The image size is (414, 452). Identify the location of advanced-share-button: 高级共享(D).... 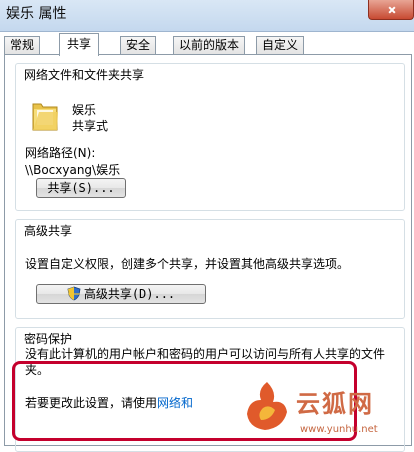
(121, 294).